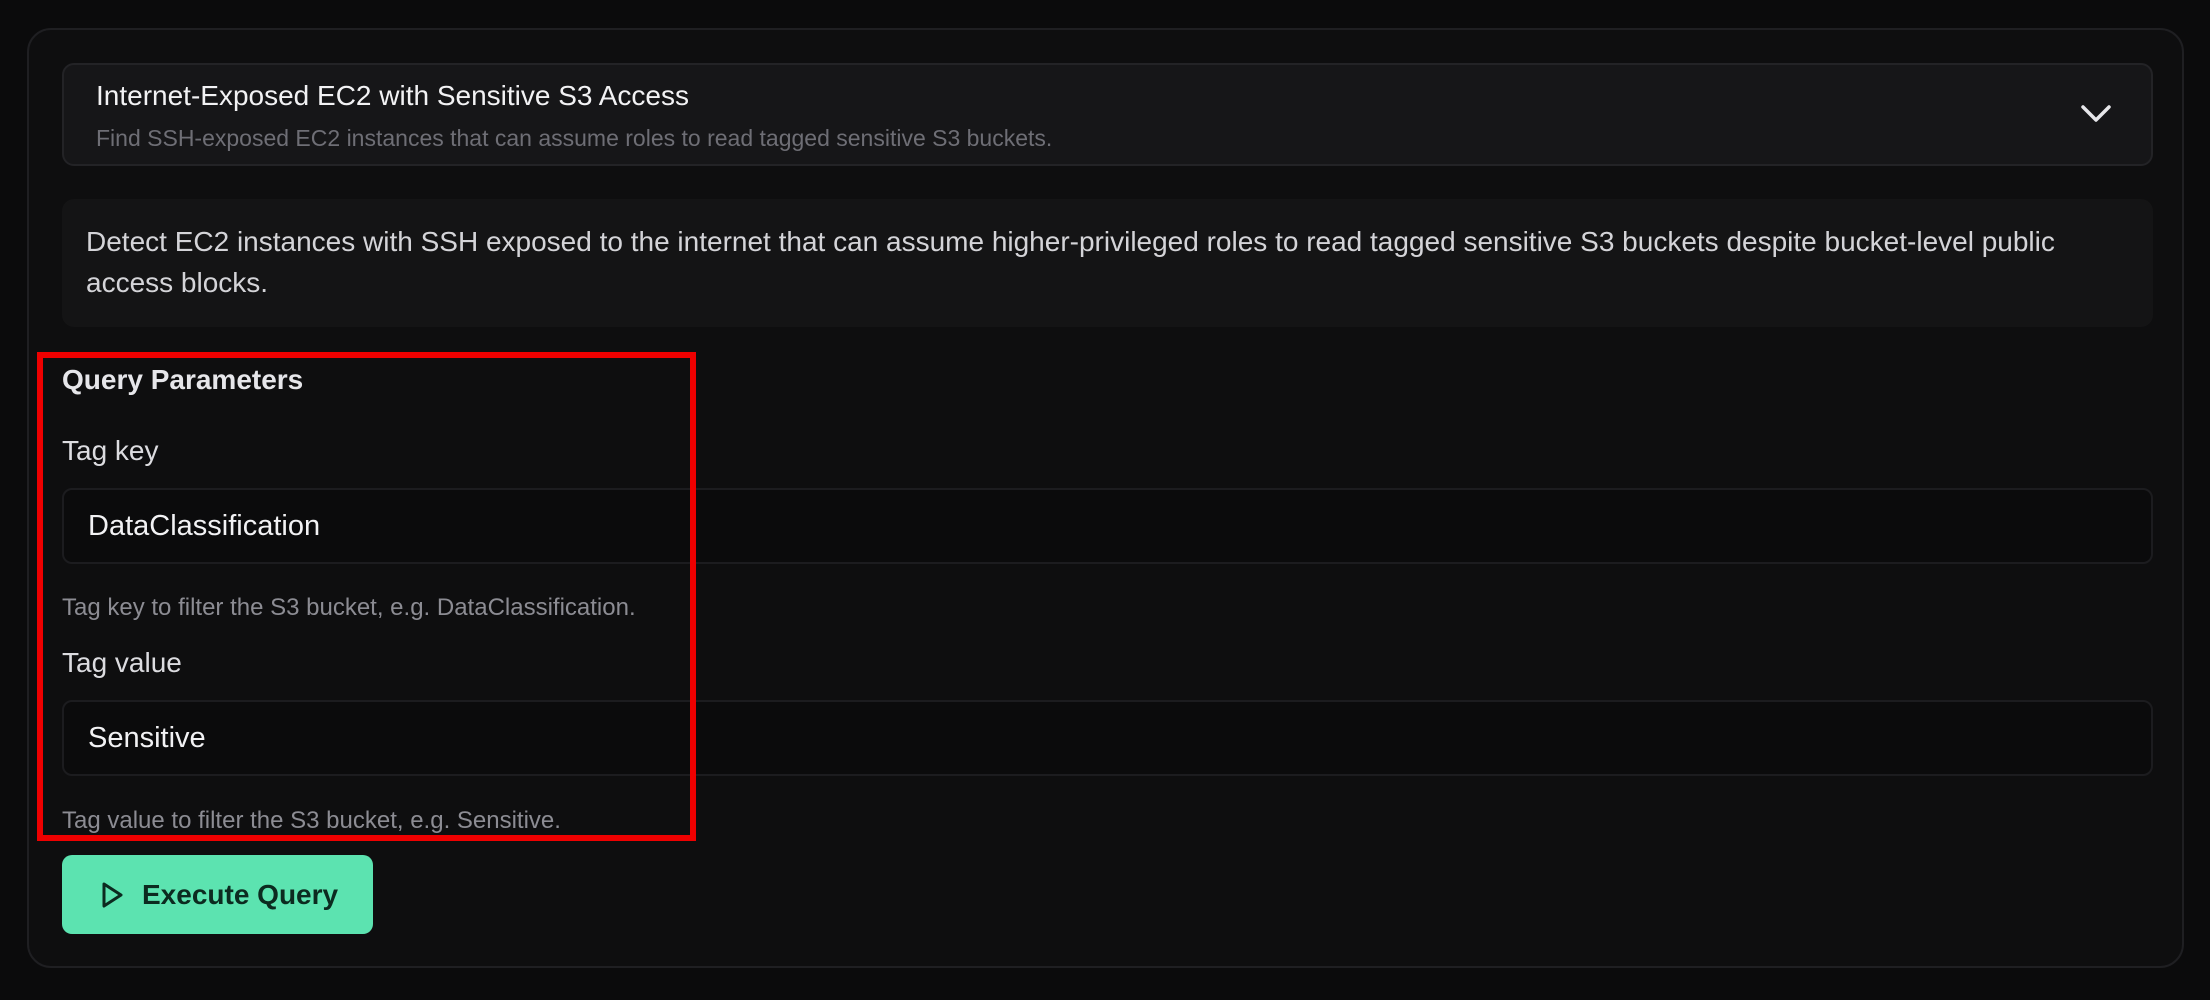 This screenshot has width=2210, height=1000. I want to click on chevron-down-icon, so click(2096, 113).